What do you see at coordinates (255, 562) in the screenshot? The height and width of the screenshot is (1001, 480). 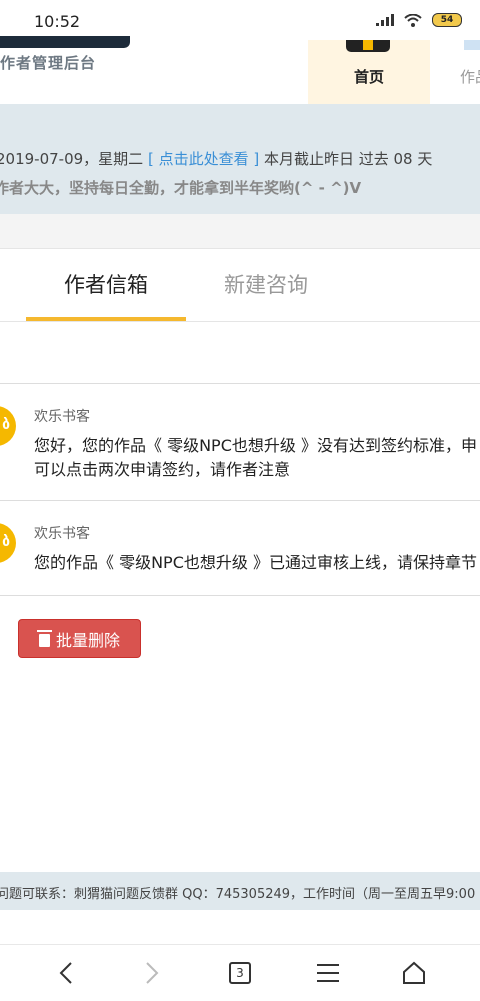 I see `message-body: 您的作品《 零级NPC也想升级 》已通过审核上线，请保持章节` at bounding box center [255, 562].